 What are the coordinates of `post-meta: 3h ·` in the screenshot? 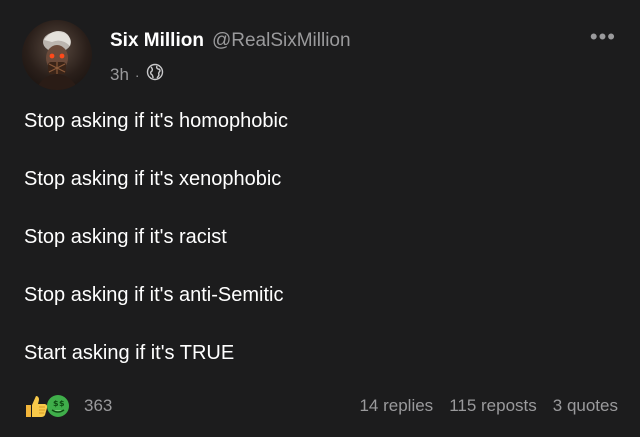 It's located at (137, 74).